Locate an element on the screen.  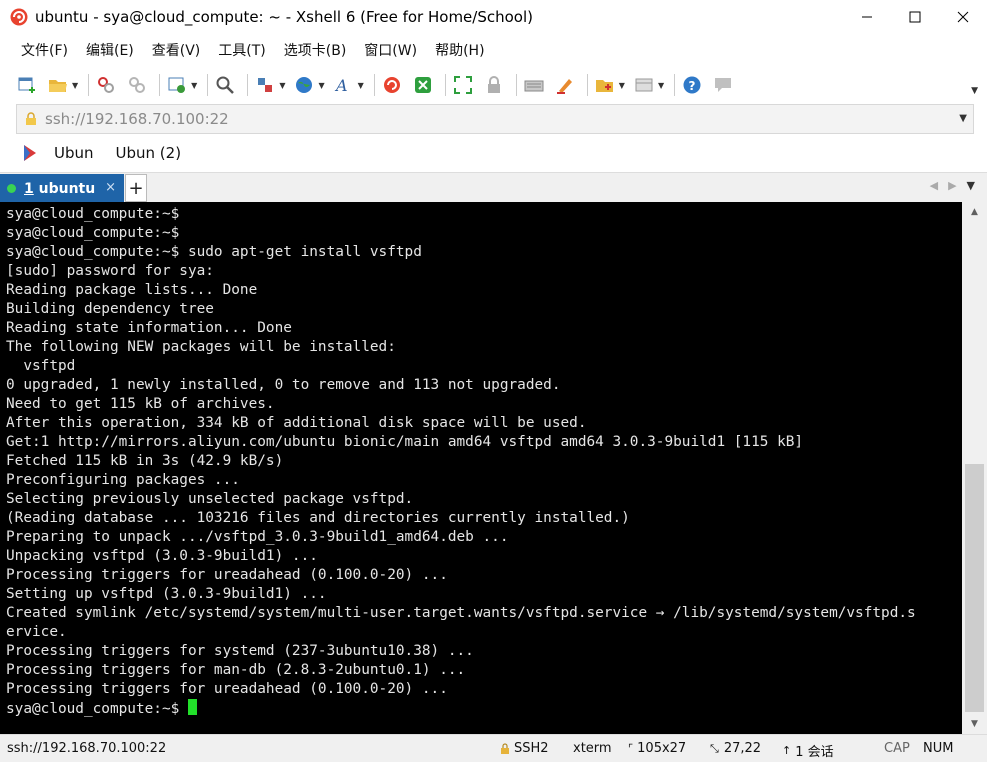
close-button is located at coordinates (963, 17).